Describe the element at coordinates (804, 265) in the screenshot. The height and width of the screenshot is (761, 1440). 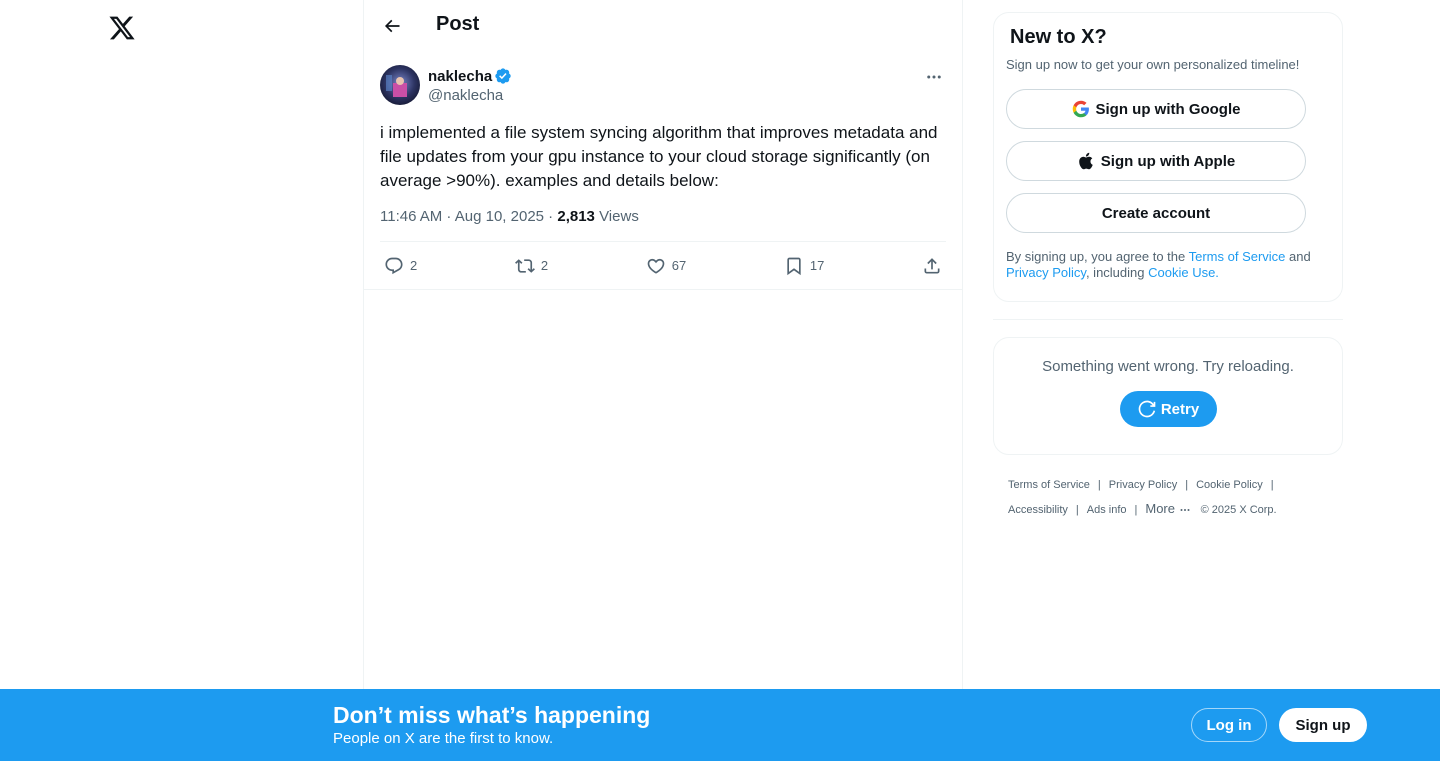
I see `bookmark-button: 17` at that location.